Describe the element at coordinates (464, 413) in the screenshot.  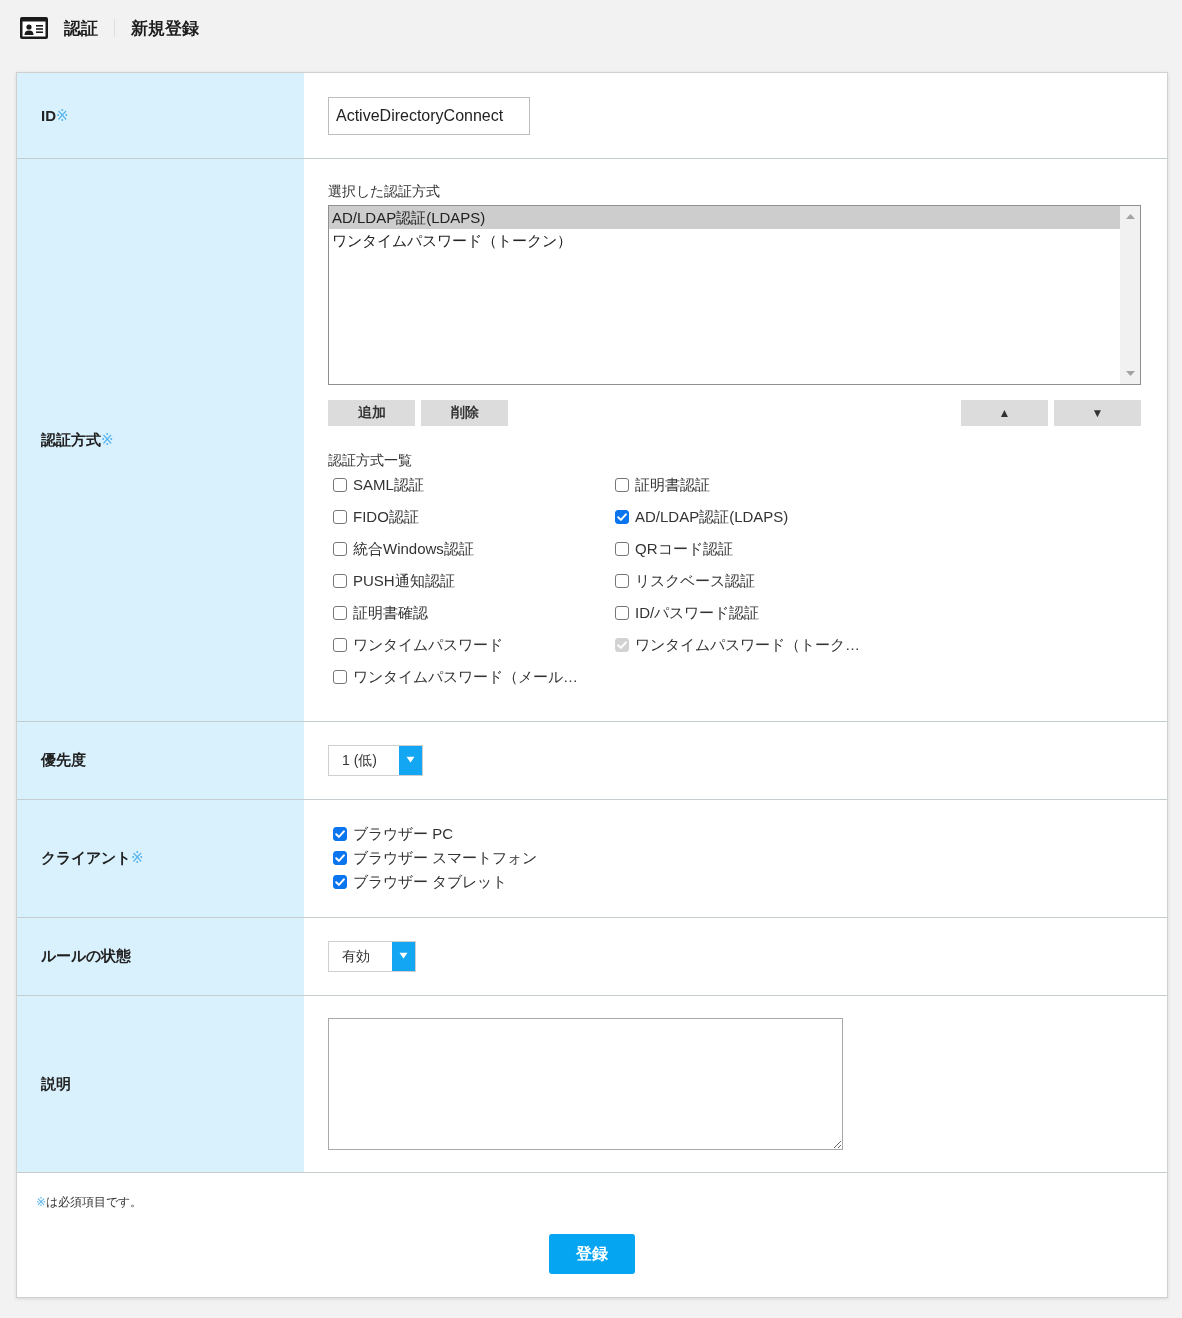
I see `remove-button: 削除` at that location.